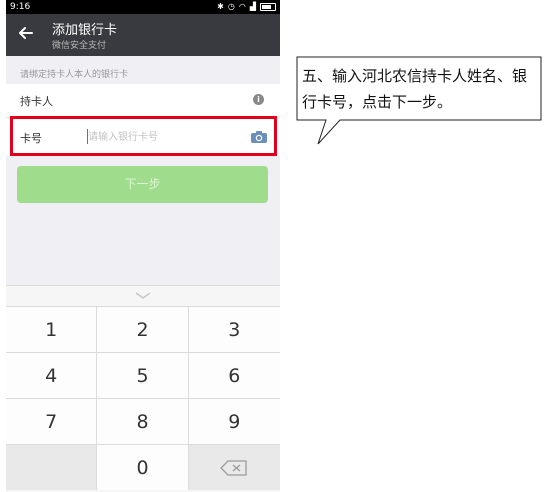 The image size is (545, 492). Describe the element at coordinates (220, 6) in the screenshot. I see `bluetooth-icon: ✱` at that location.